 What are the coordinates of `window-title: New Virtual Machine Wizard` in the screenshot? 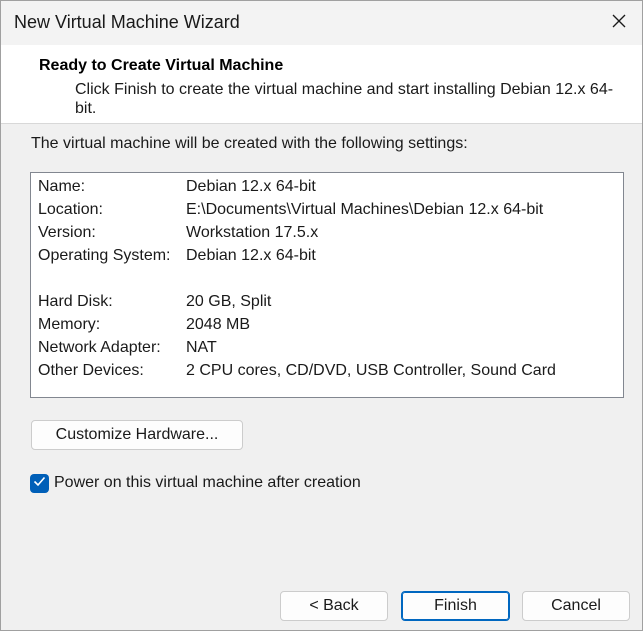 It's located at (127, 22).